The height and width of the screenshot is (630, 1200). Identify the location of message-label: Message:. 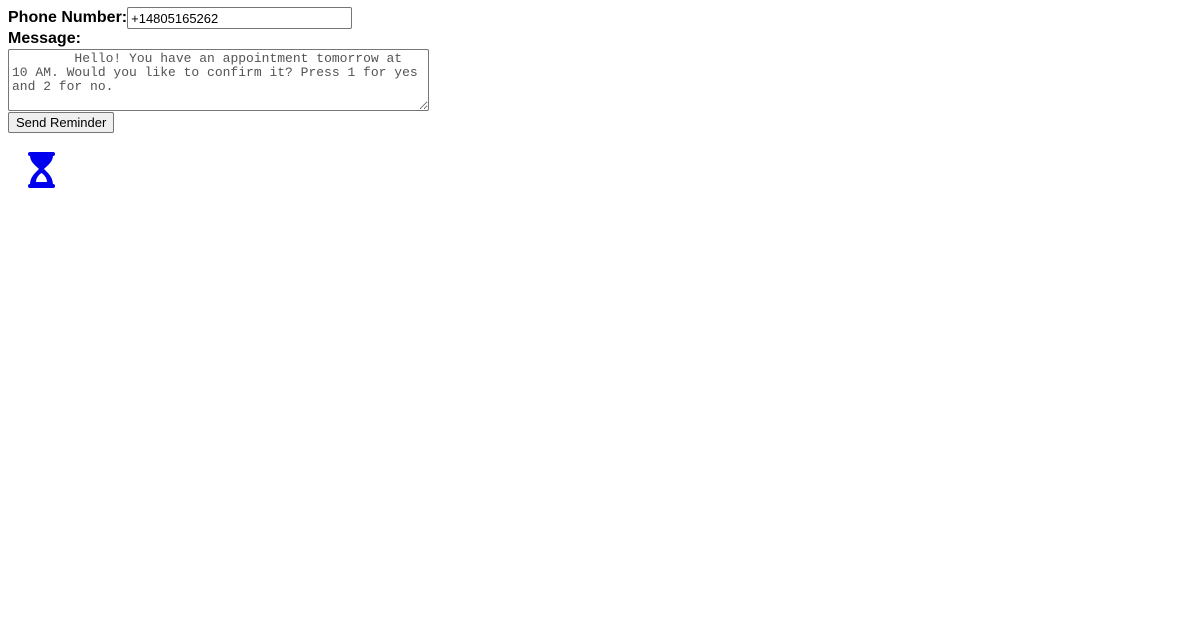
(44, 38).